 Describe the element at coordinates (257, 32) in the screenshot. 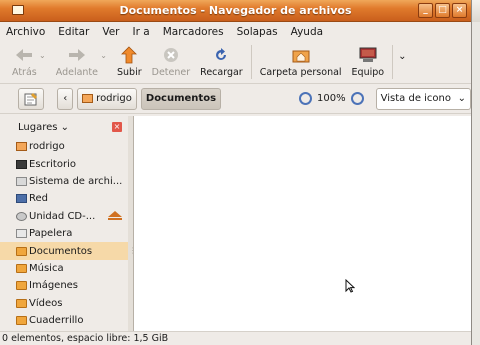

I see `menu-solapas: Solapas` at that location.